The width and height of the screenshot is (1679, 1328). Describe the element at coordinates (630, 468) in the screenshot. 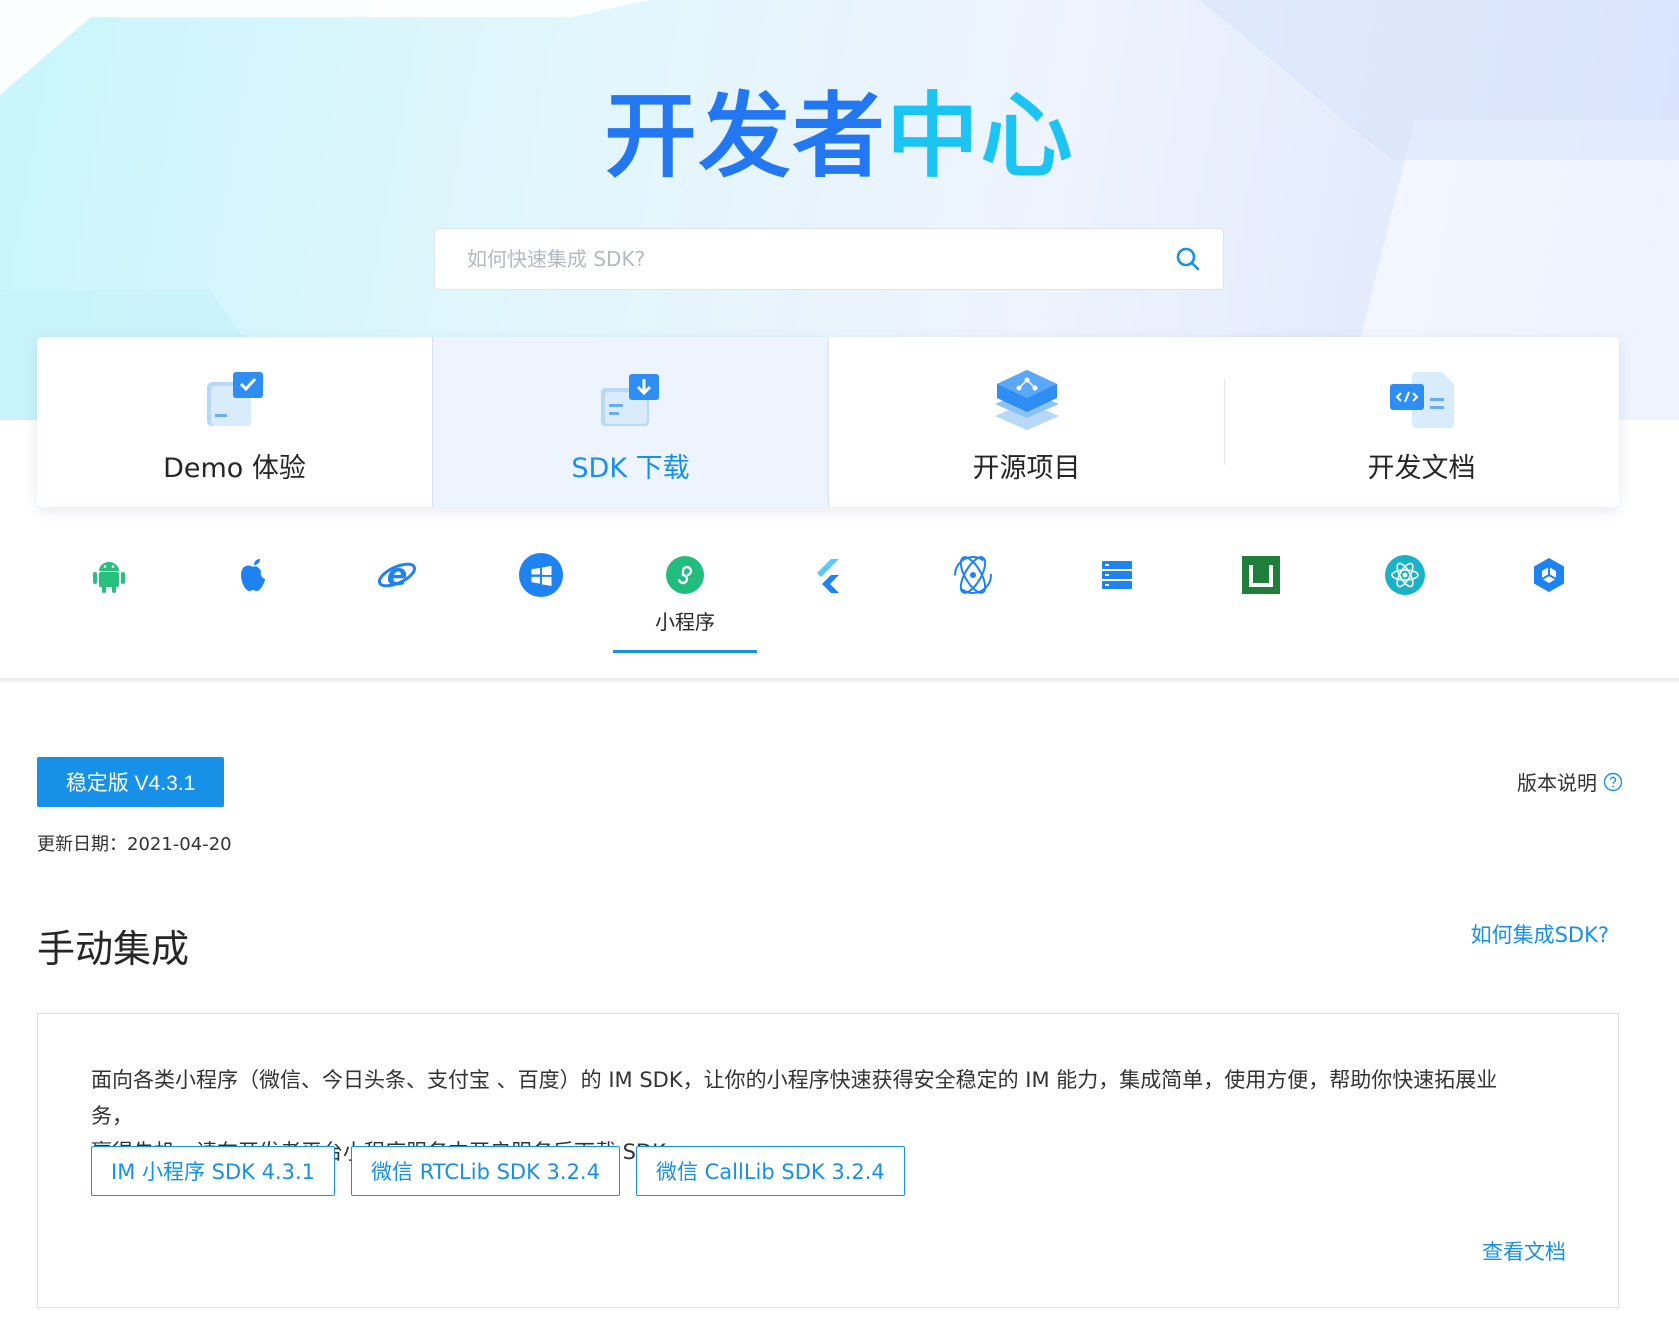

I see `category-label: SDK 下载` at that location.